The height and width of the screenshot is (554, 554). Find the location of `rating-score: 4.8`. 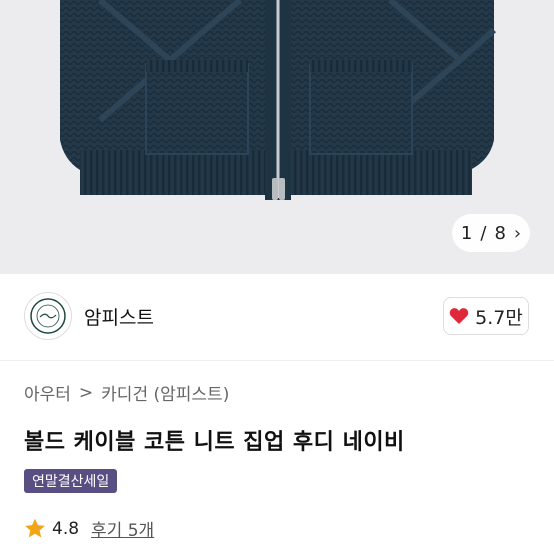

rating-score: 4.8 is located at coordinates (66, 528).